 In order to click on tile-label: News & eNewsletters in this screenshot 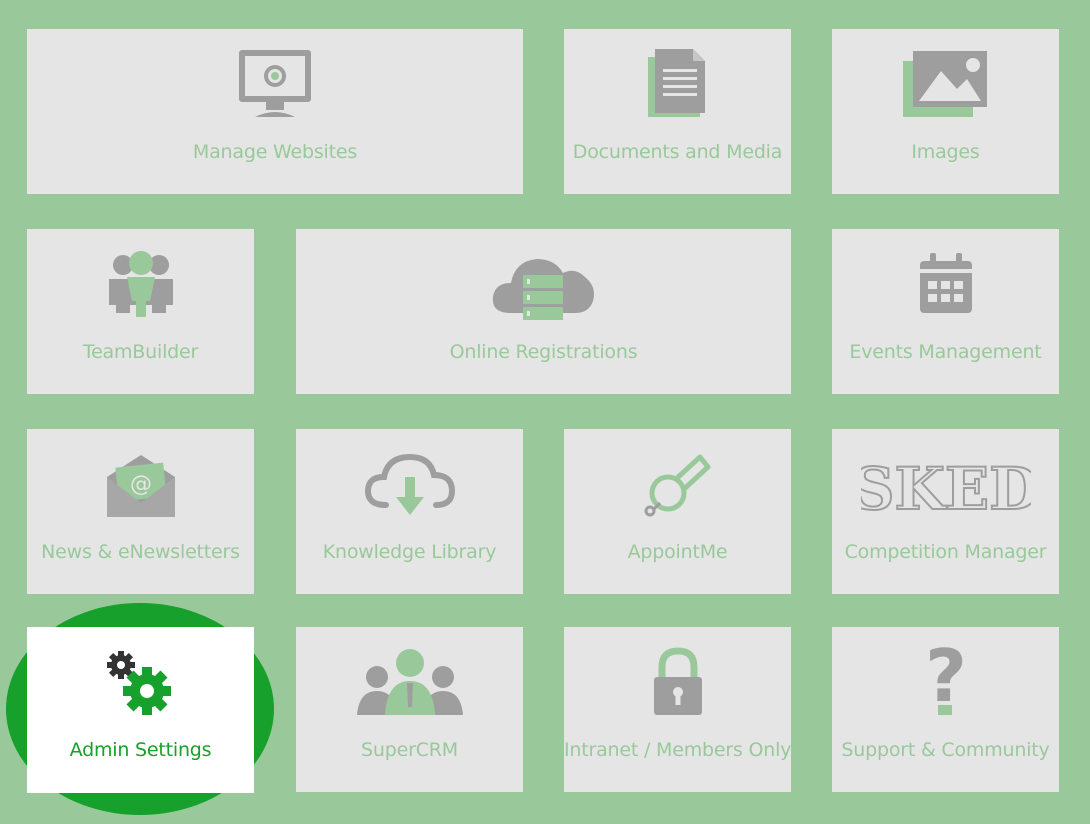, I will do `click(140, 552)`.